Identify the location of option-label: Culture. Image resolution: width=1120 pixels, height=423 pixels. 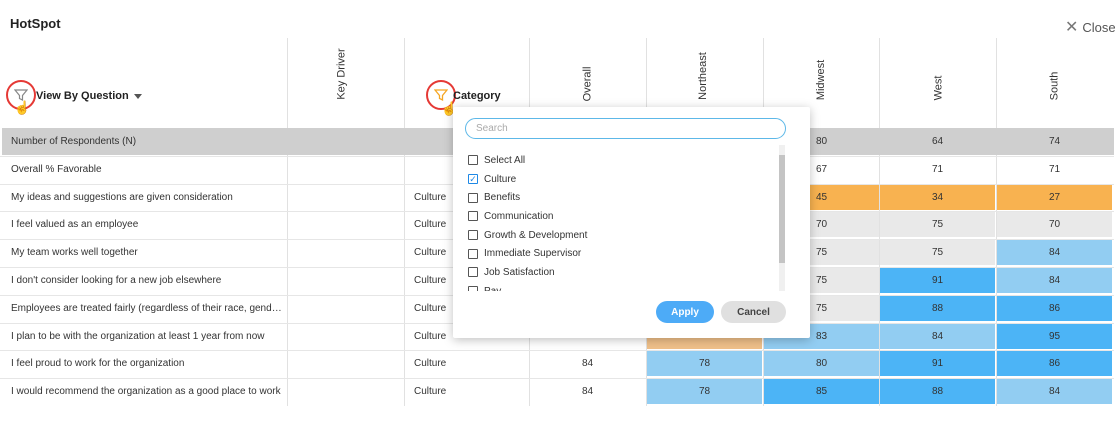
(500, 179).